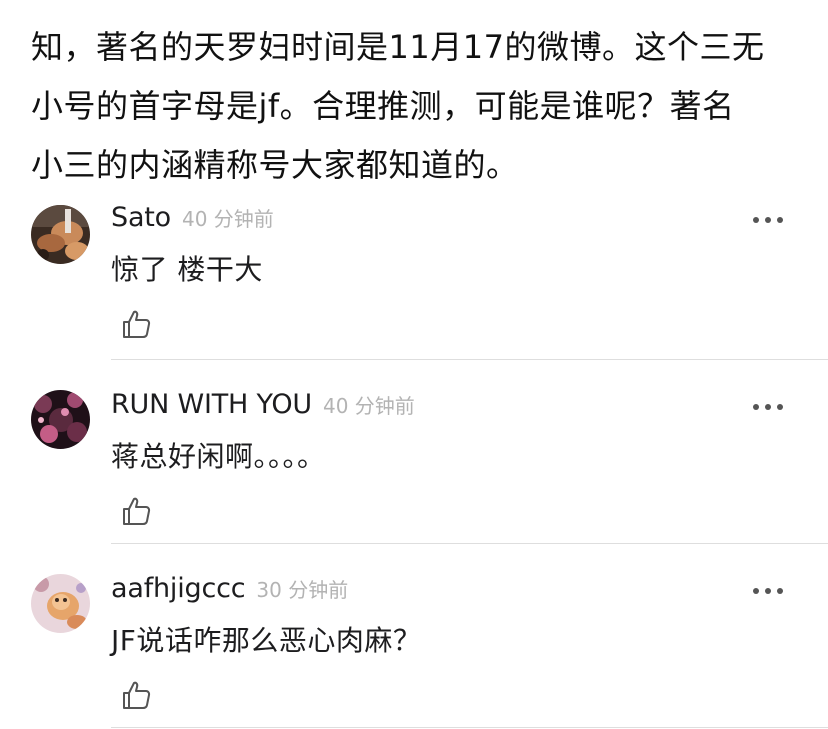 The image size is (828, 729). I want to click on post-line: 知，著名的天罗妇时间是11月17的微博。这个三无, so click(398, 47).